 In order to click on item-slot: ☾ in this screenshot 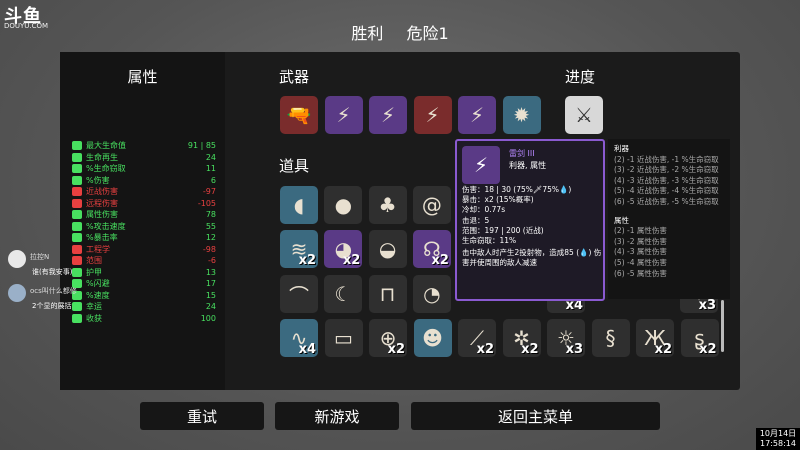, I will do `click(343, 294)`.